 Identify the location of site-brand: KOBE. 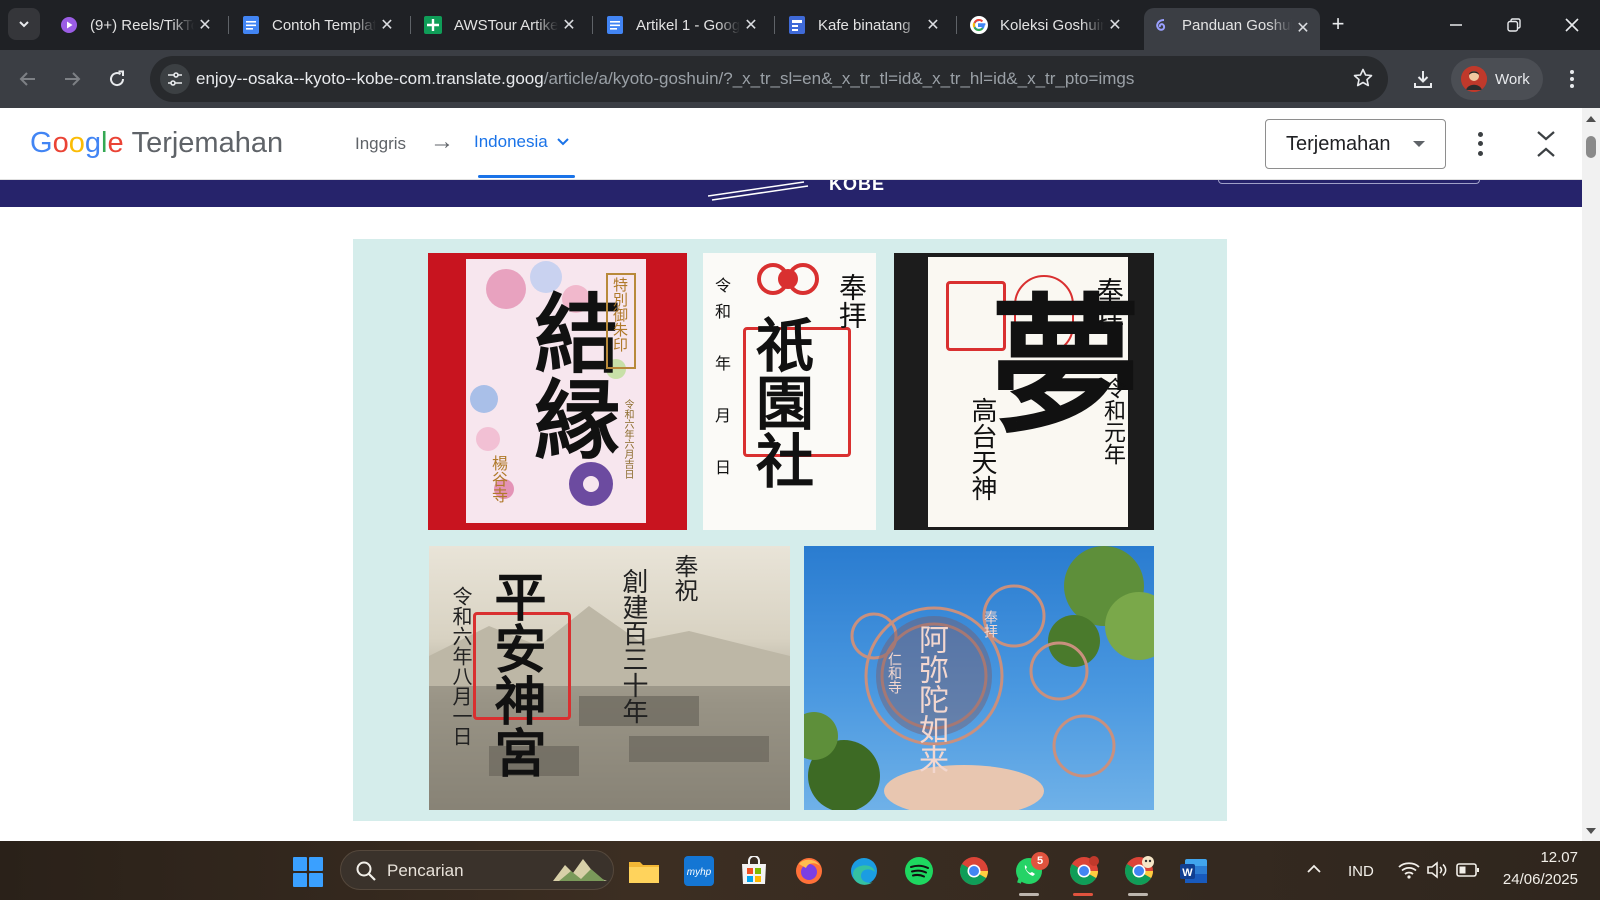
(857, 187).